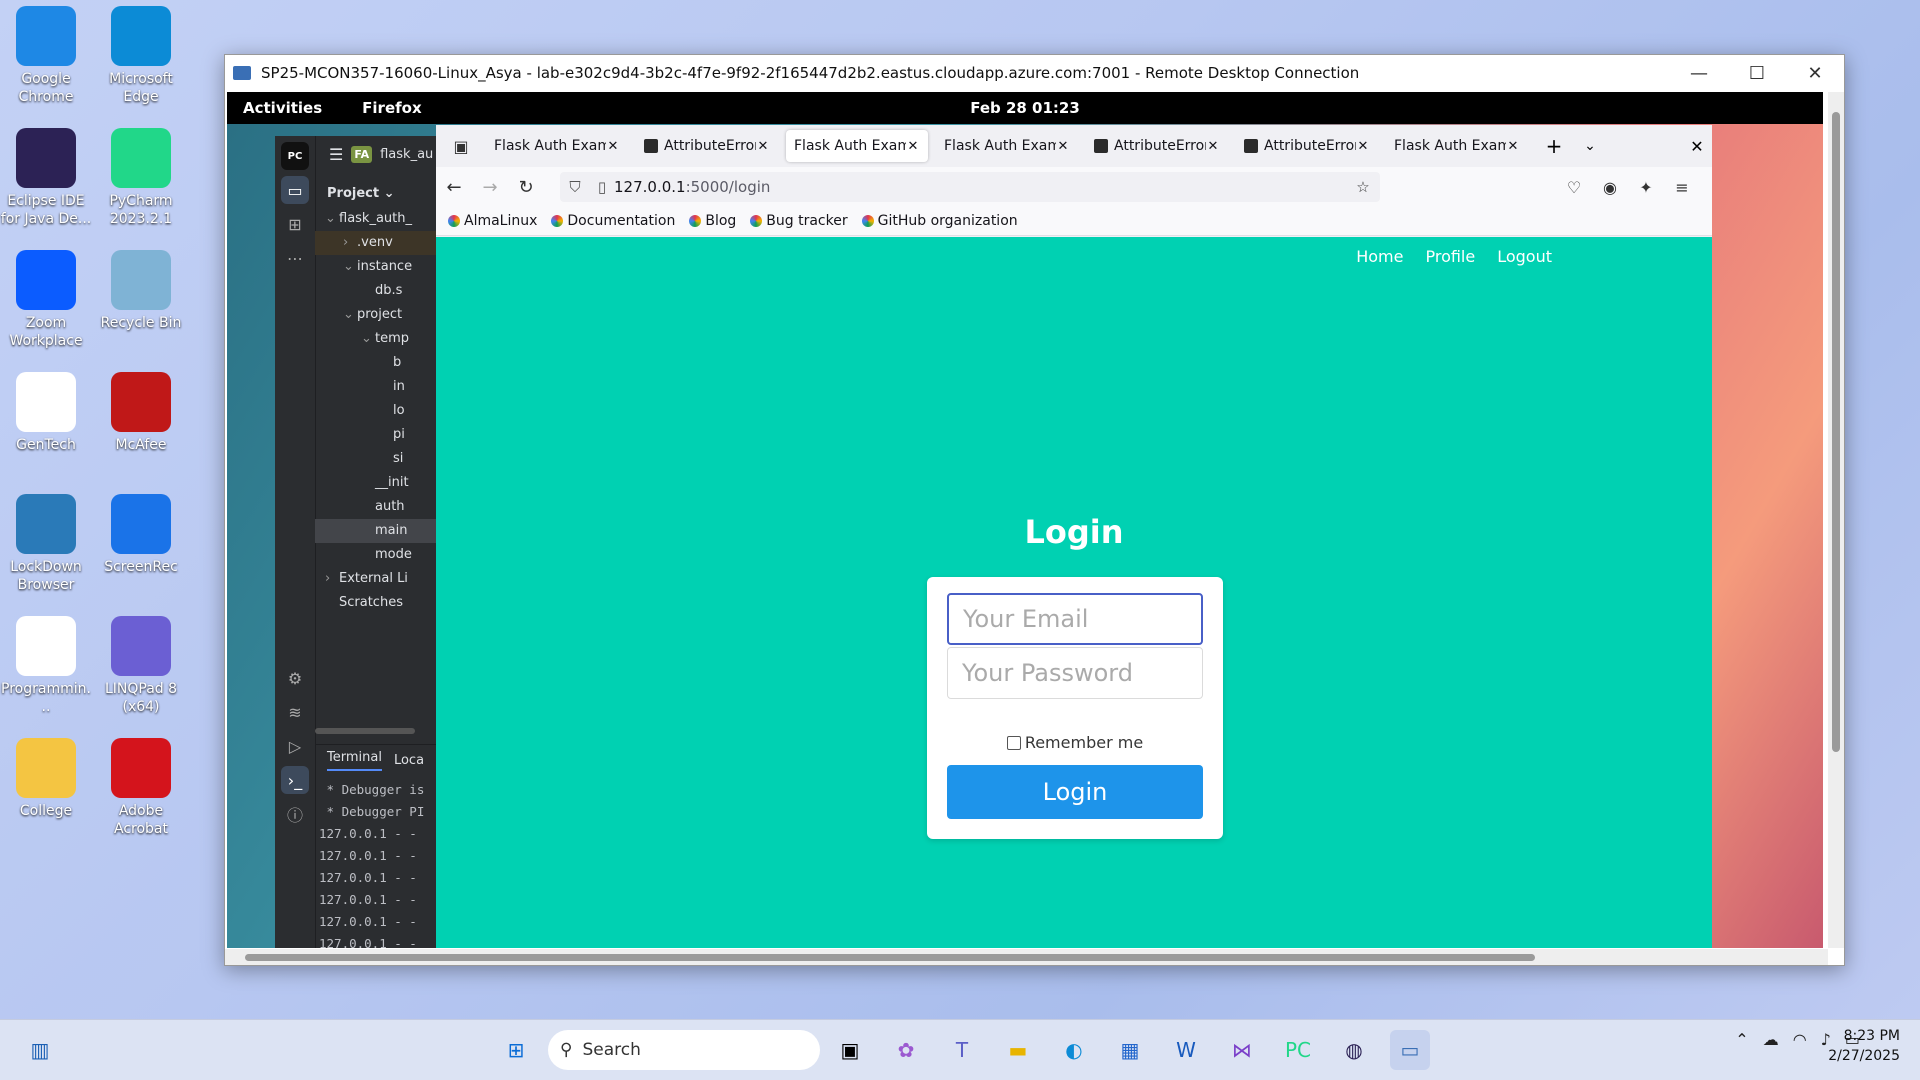 This screenshot has height=1080, width=1920. What do you see at coordinates (1074, 1050) in the screenshot?
I see `edge-icon: ◐` at bounding box center [1074, 1050].